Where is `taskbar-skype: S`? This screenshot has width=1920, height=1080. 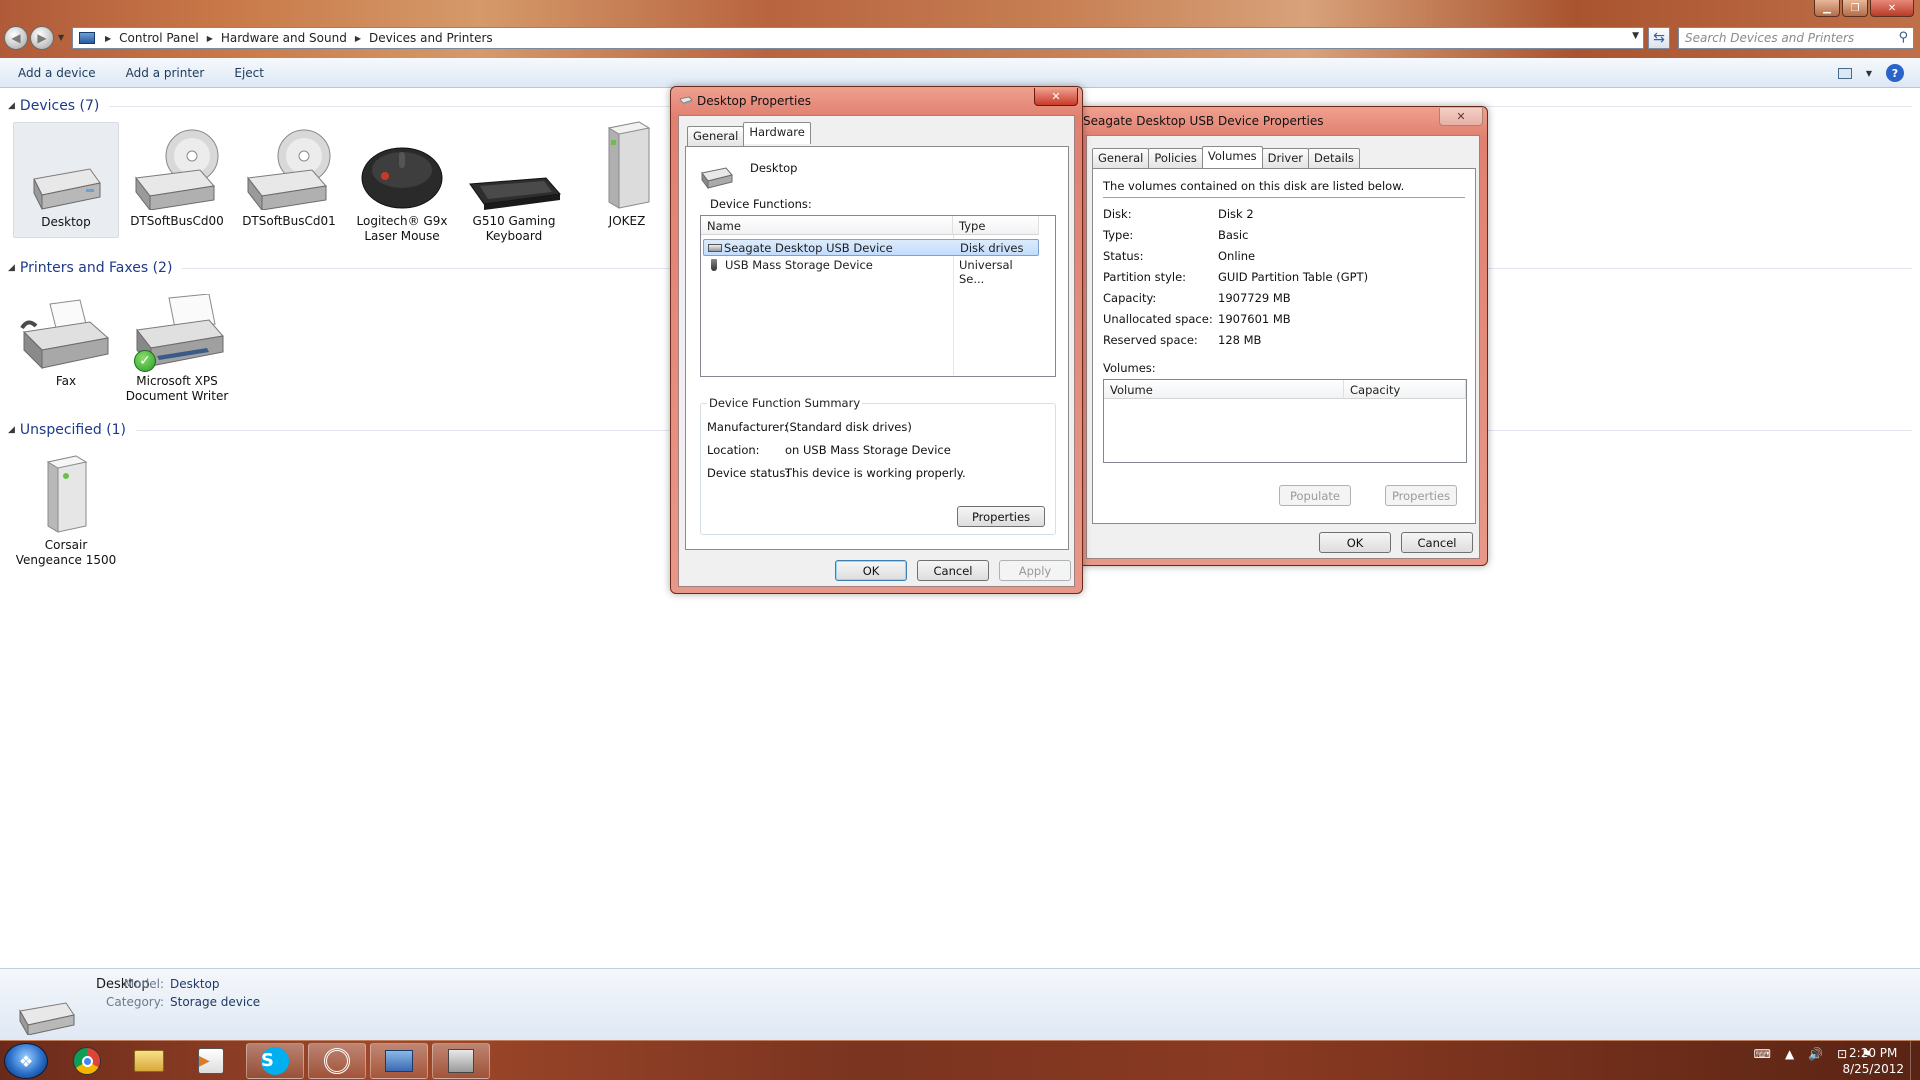
taskbar-skype: S is located at coordinates (275, 1061).